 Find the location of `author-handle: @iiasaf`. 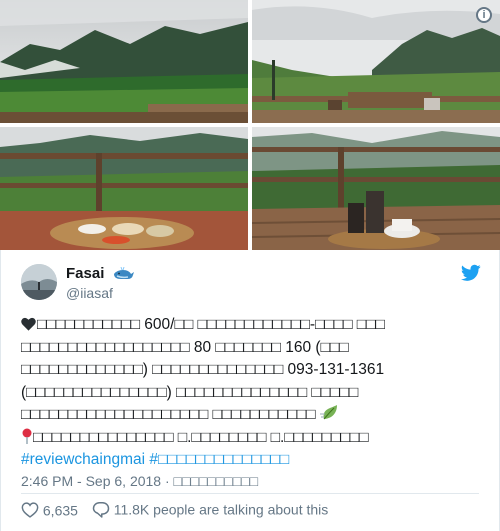

author-handle: @iiasaf is located at coordinates (100, 293).